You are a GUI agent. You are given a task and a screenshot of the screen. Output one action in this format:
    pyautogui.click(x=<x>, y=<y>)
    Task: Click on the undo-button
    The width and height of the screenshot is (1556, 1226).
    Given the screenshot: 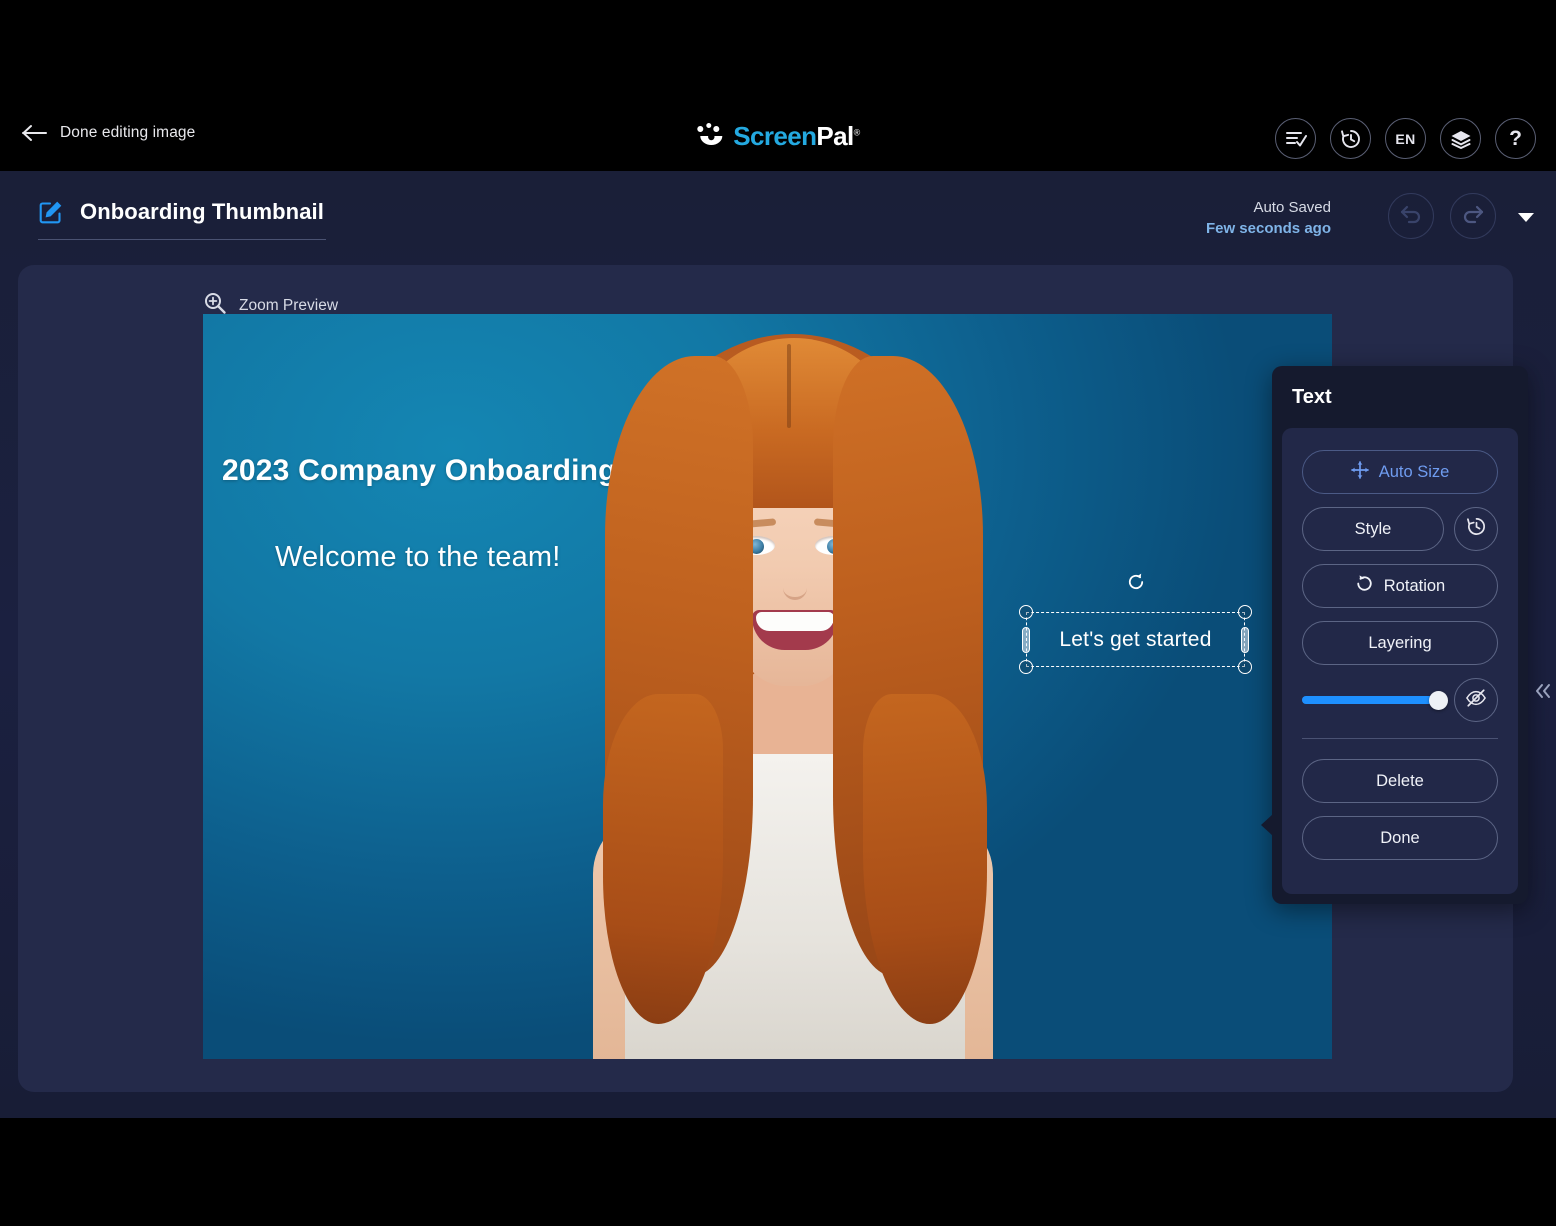 What is the action you would take?
    pyautogui.click(x=1411, y=216)
    